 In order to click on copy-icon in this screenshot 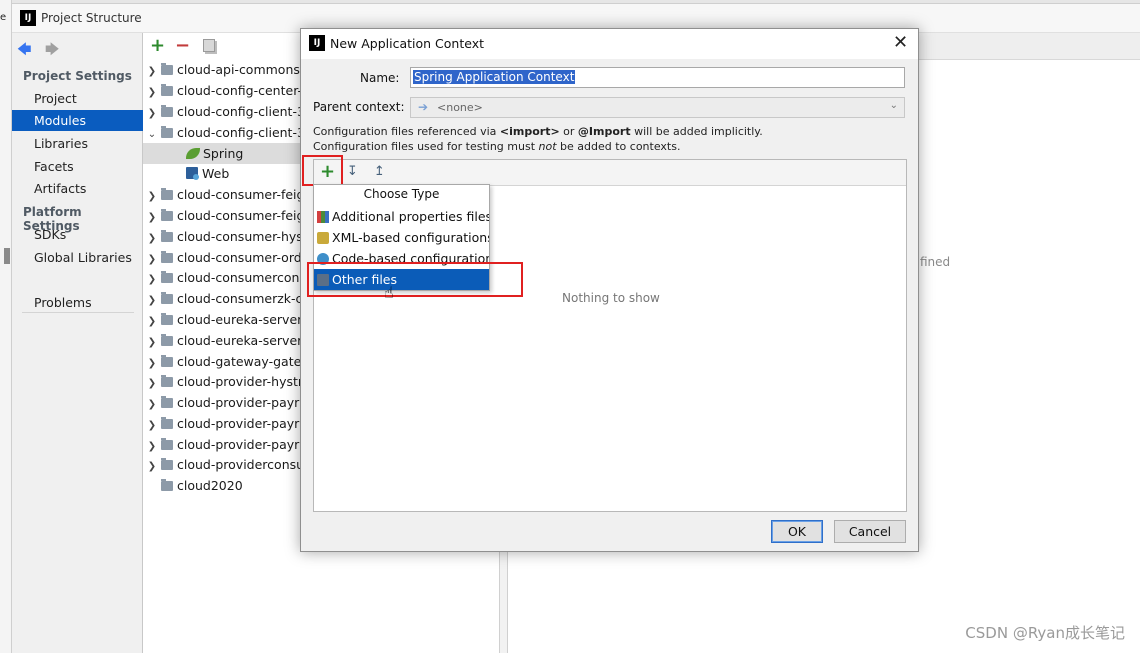, I will do `click(209, 45)`.